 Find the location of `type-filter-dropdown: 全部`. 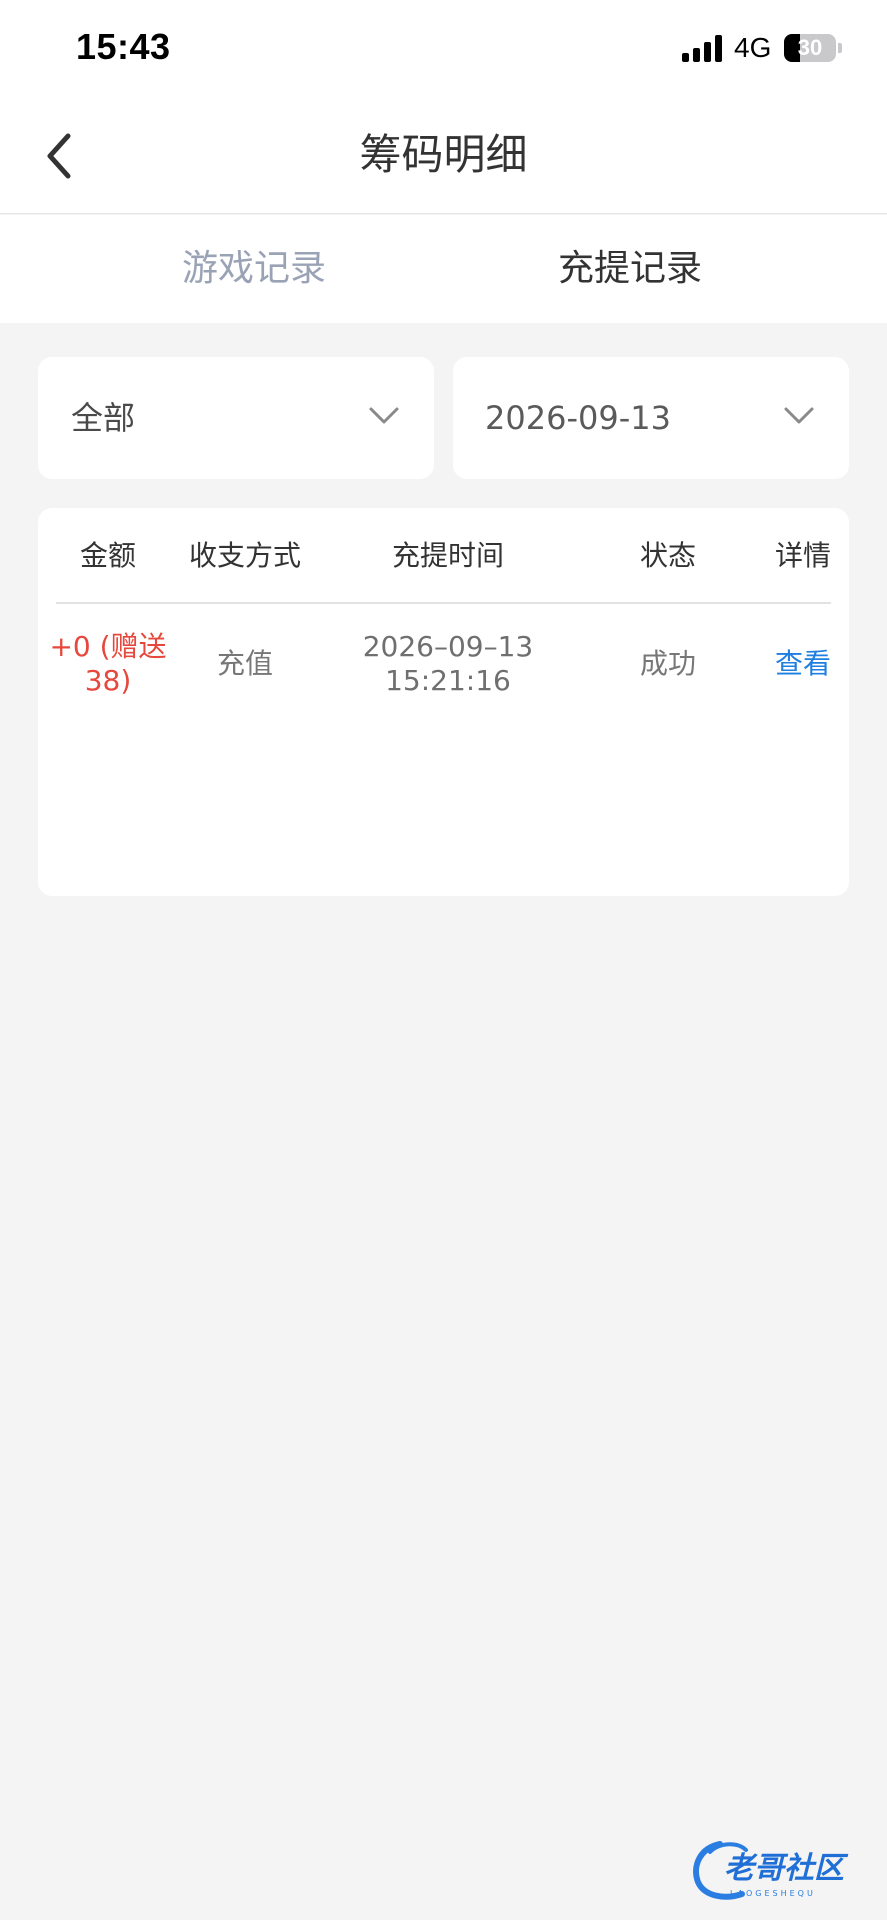

type-filter-dropdown: 全部 is located at coordinates (236, 418).